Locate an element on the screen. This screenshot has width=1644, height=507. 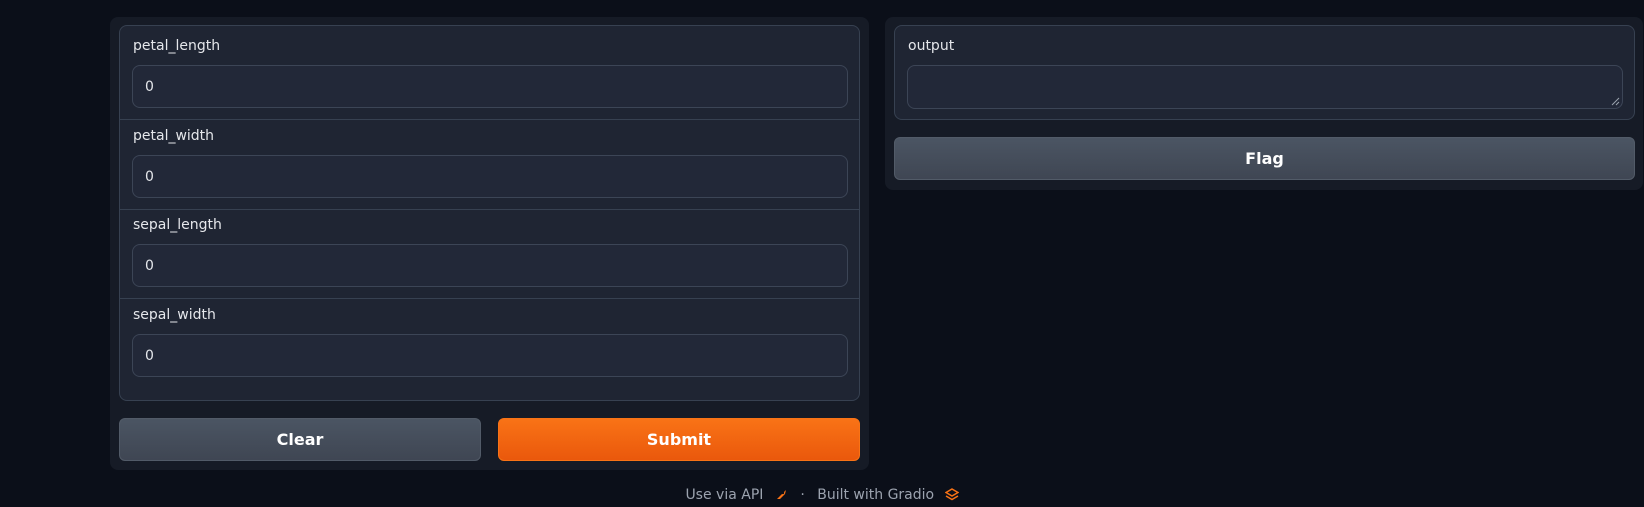
field-sepal-width: sepal_width is located at coordinates (489, 342).